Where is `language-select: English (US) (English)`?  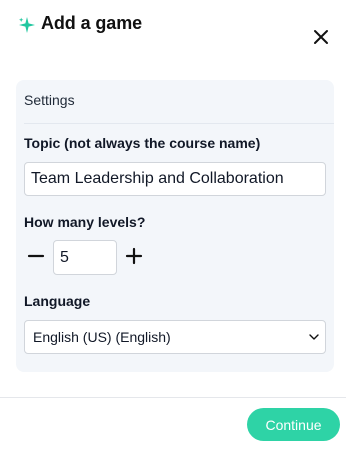 language-select: English (US) (English) is located at coordinates (175, 337).